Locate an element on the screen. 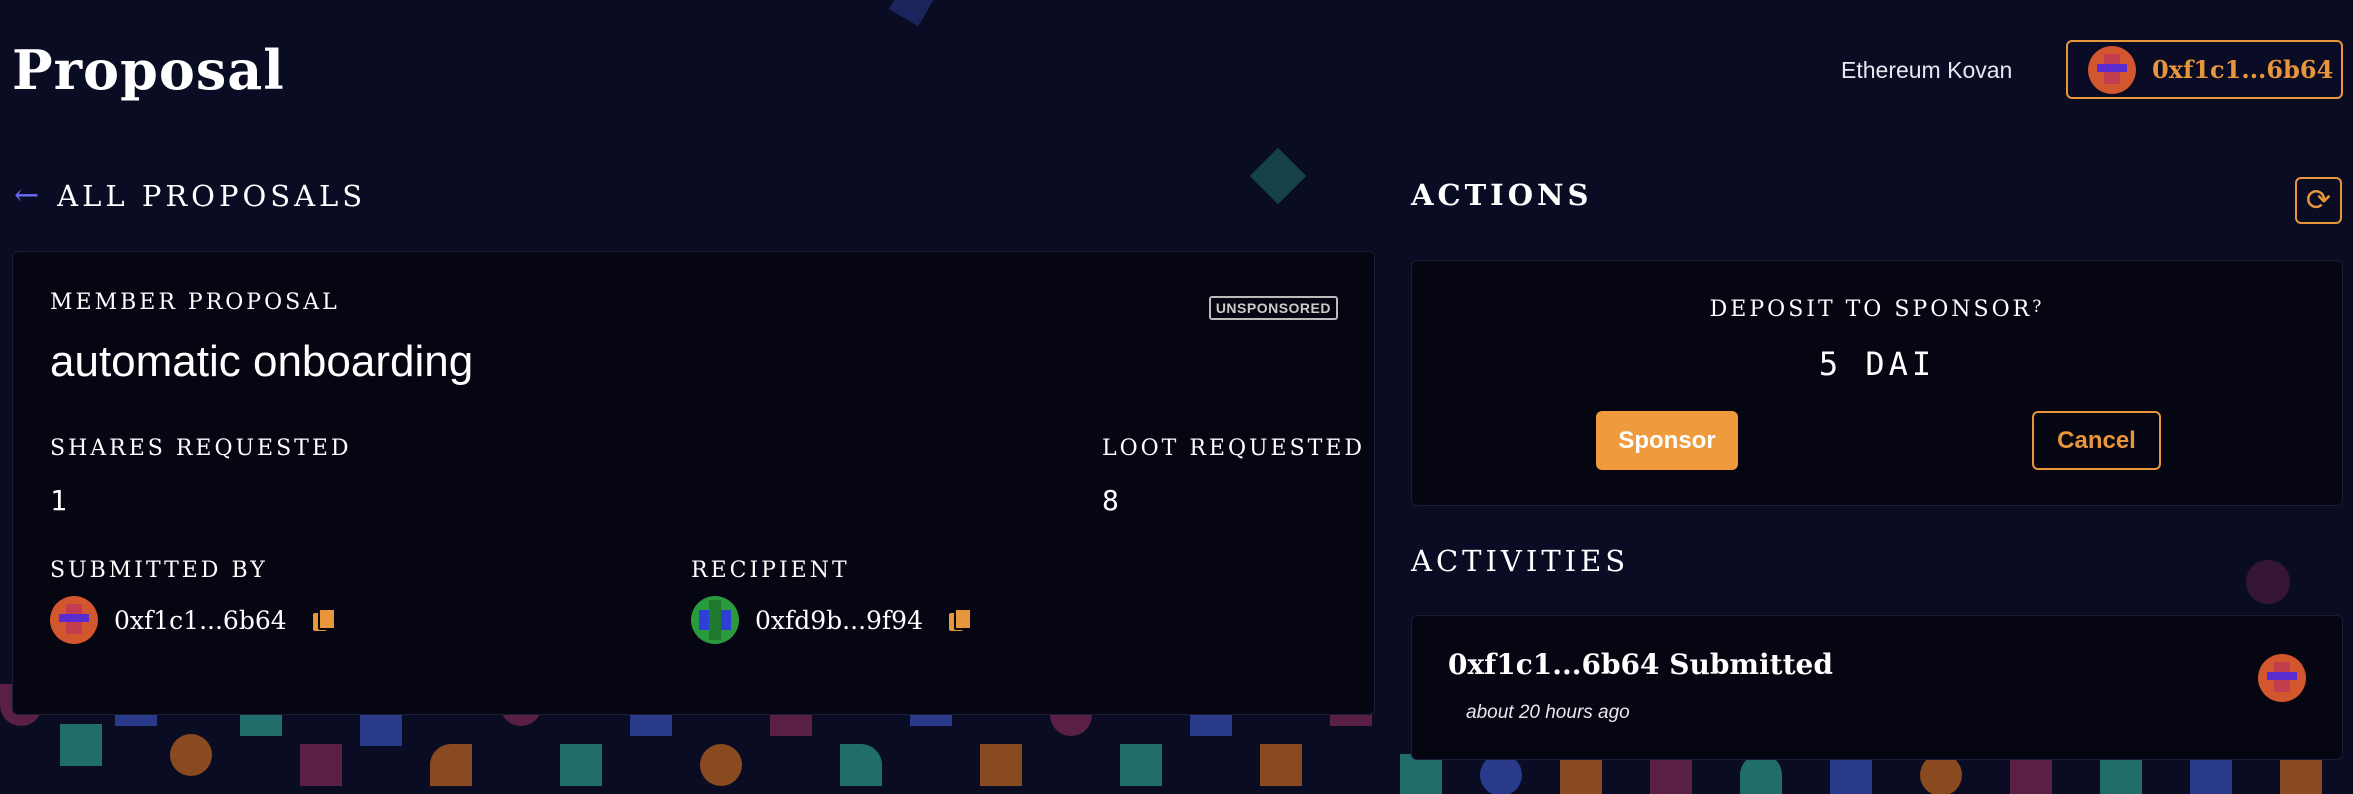 The image size is (2353, 794). account-address: 0xf1c1...6b64 is located at coordinates (2243, 69).